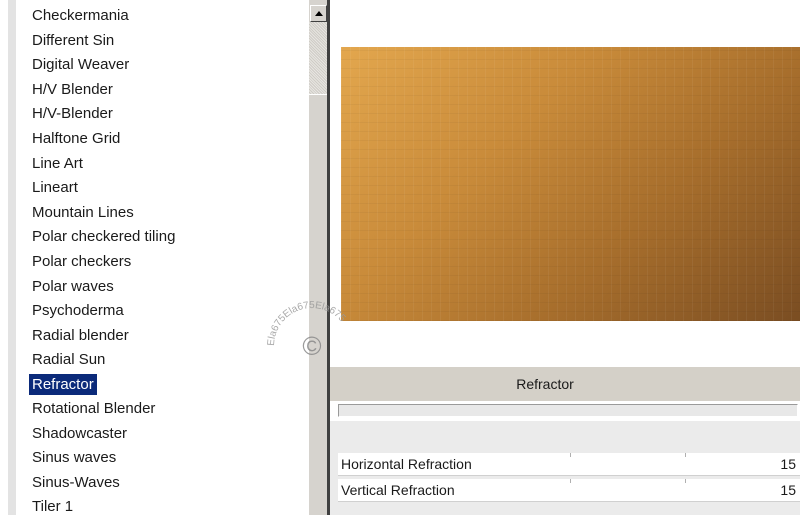  What do you see at coordinates (103, 458) in the screenshot?
I see `filter-item: Sinus waves` at bounding box center [103, 458].